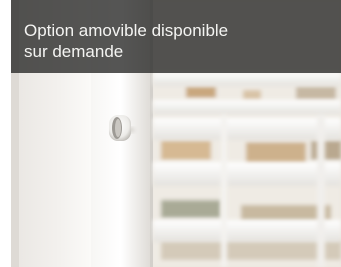  What do you see at coordinates (126, 41) in the screenshot?
I see `caption-text: Option amovible disponible sur demande` at bounding box center [126, 41].